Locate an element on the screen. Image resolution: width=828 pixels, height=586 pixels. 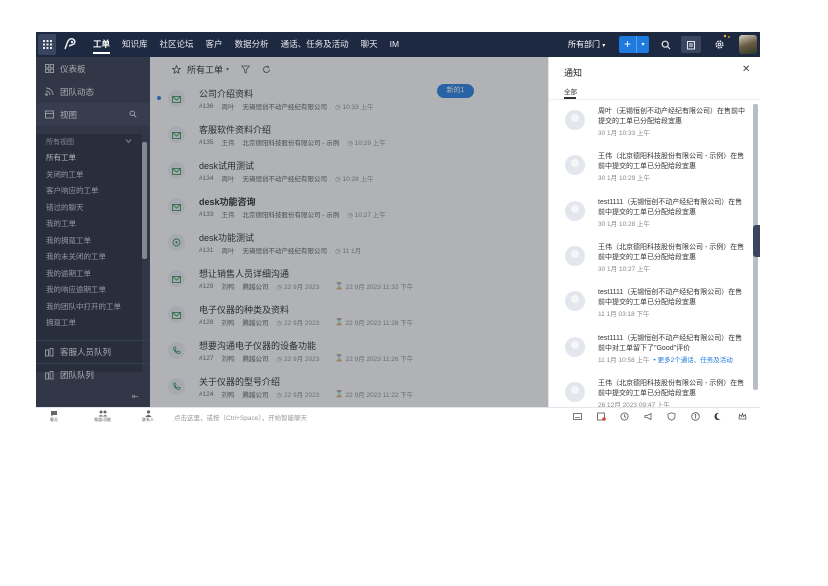
desk-logo-icon is located at coordinates (70, 44).